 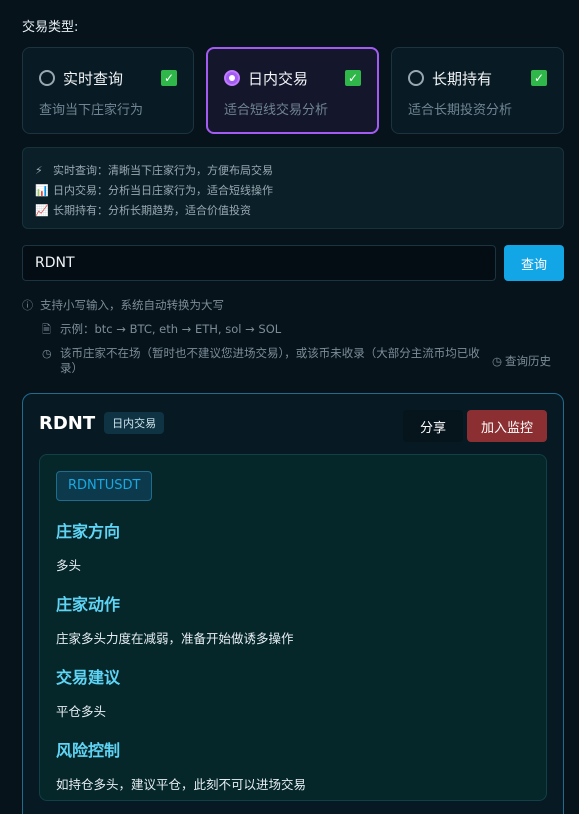 I want to click on example-hint: 🗎 示例：btc → BTC, eth → ETH, sol → SOL, so click(x=161, y=330).